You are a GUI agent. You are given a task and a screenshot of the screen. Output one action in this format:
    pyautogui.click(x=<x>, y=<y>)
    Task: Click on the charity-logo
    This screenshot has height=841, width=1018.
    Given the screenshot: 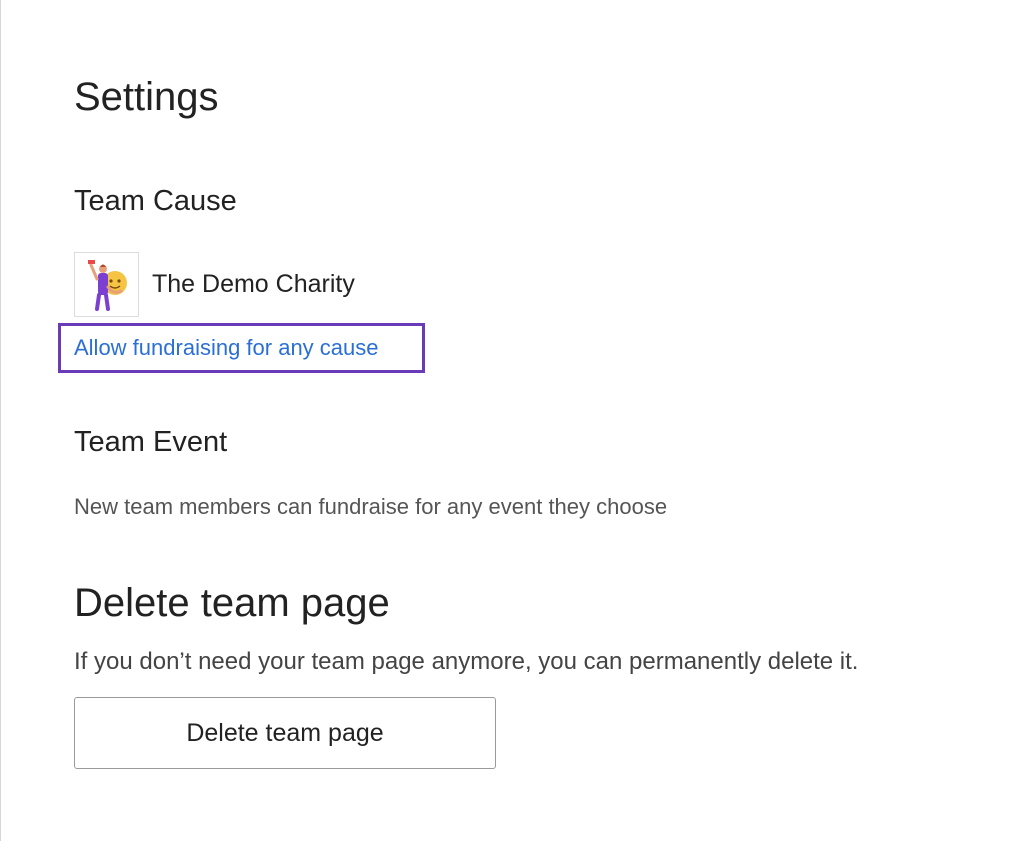 What is the action you would take?
    pyautogui.click(x=106, y=284)
    